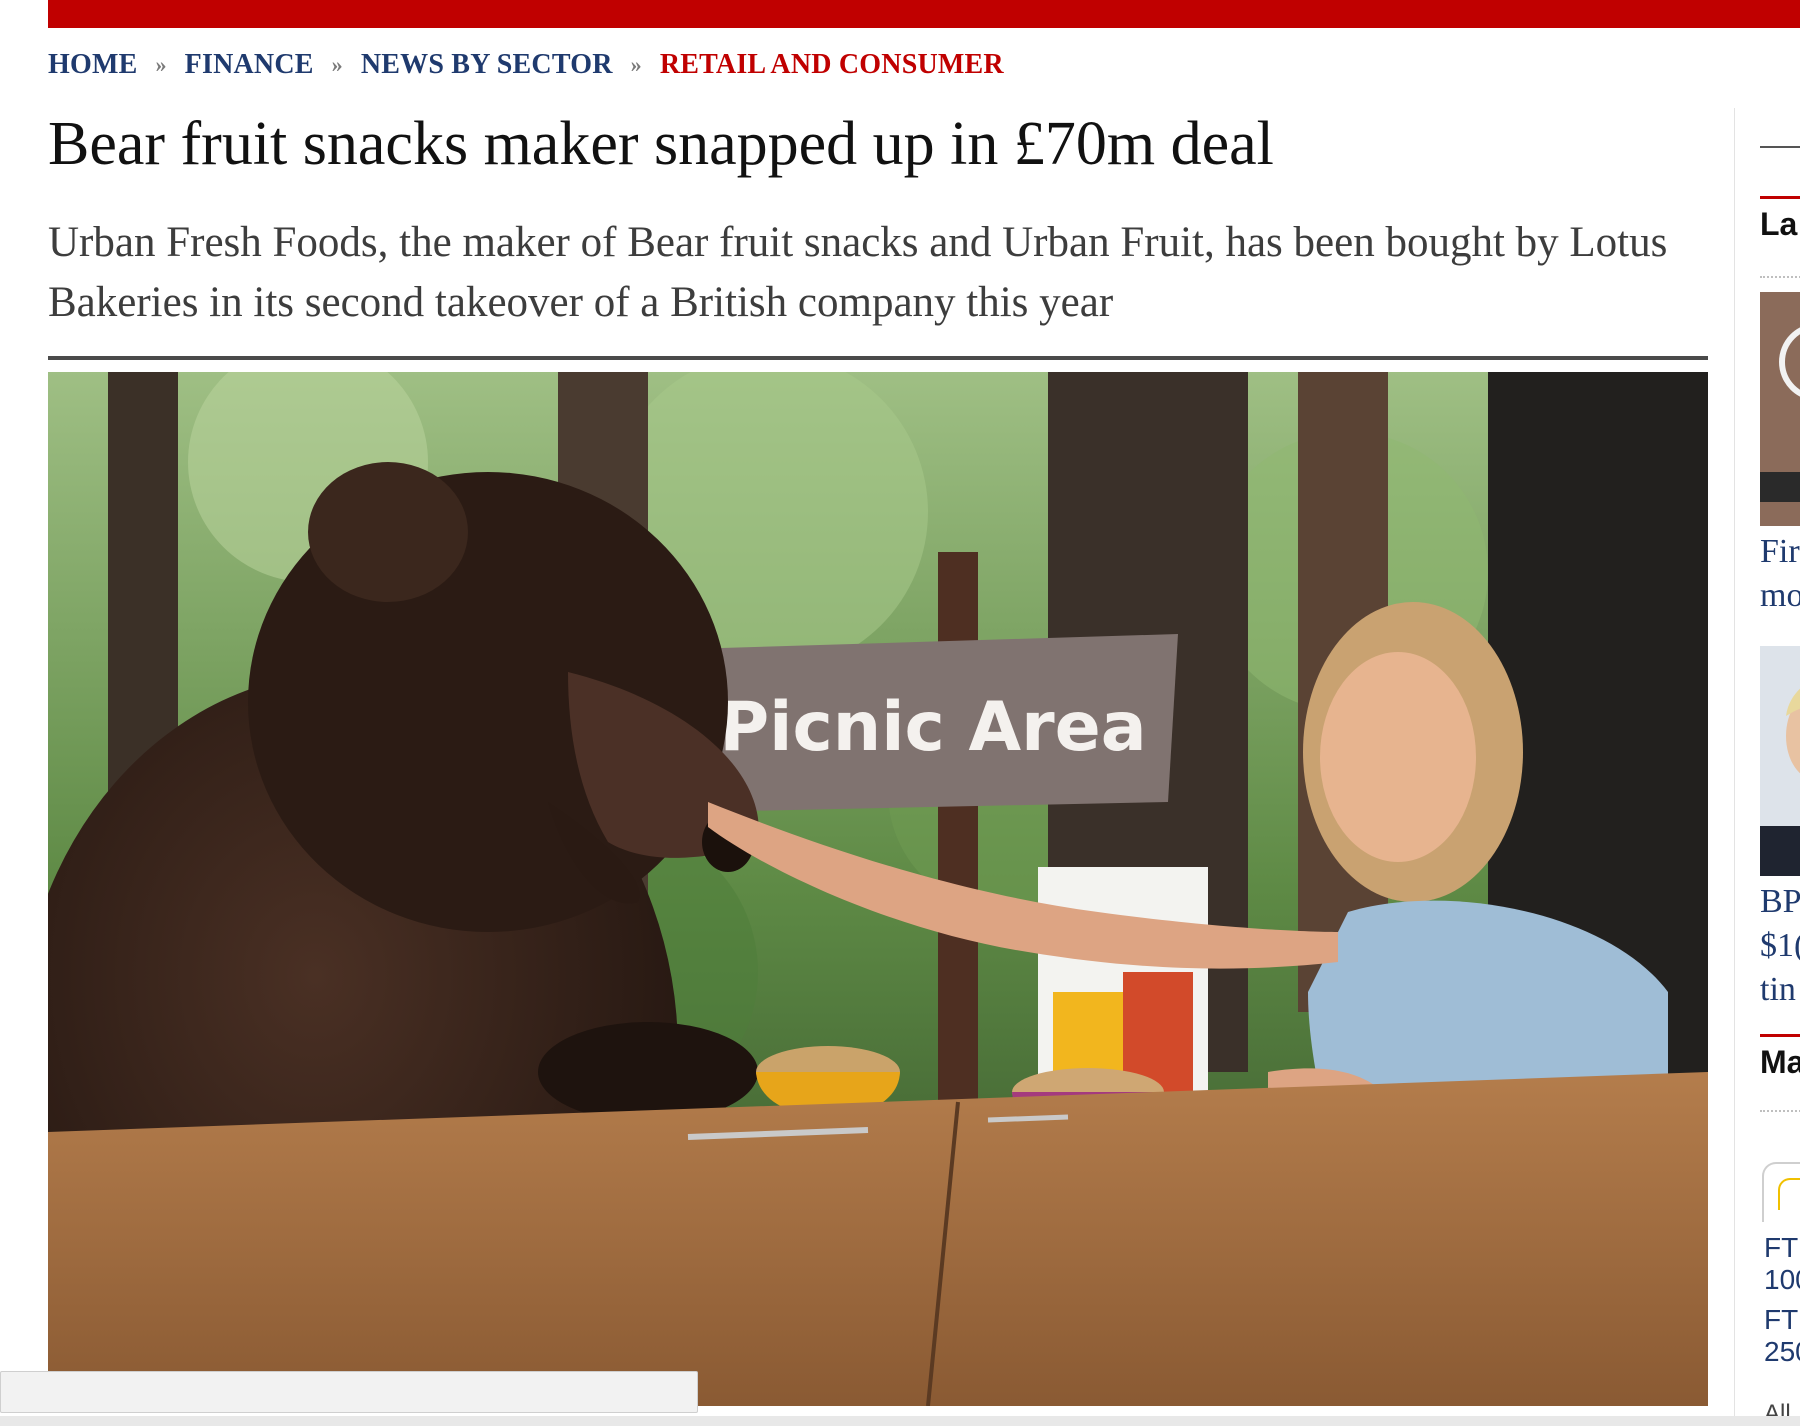 The height and width of the screenshot is (1426, 1800). I want to click on latest-story-link-2-line-3: tin, so click(1778, 990).